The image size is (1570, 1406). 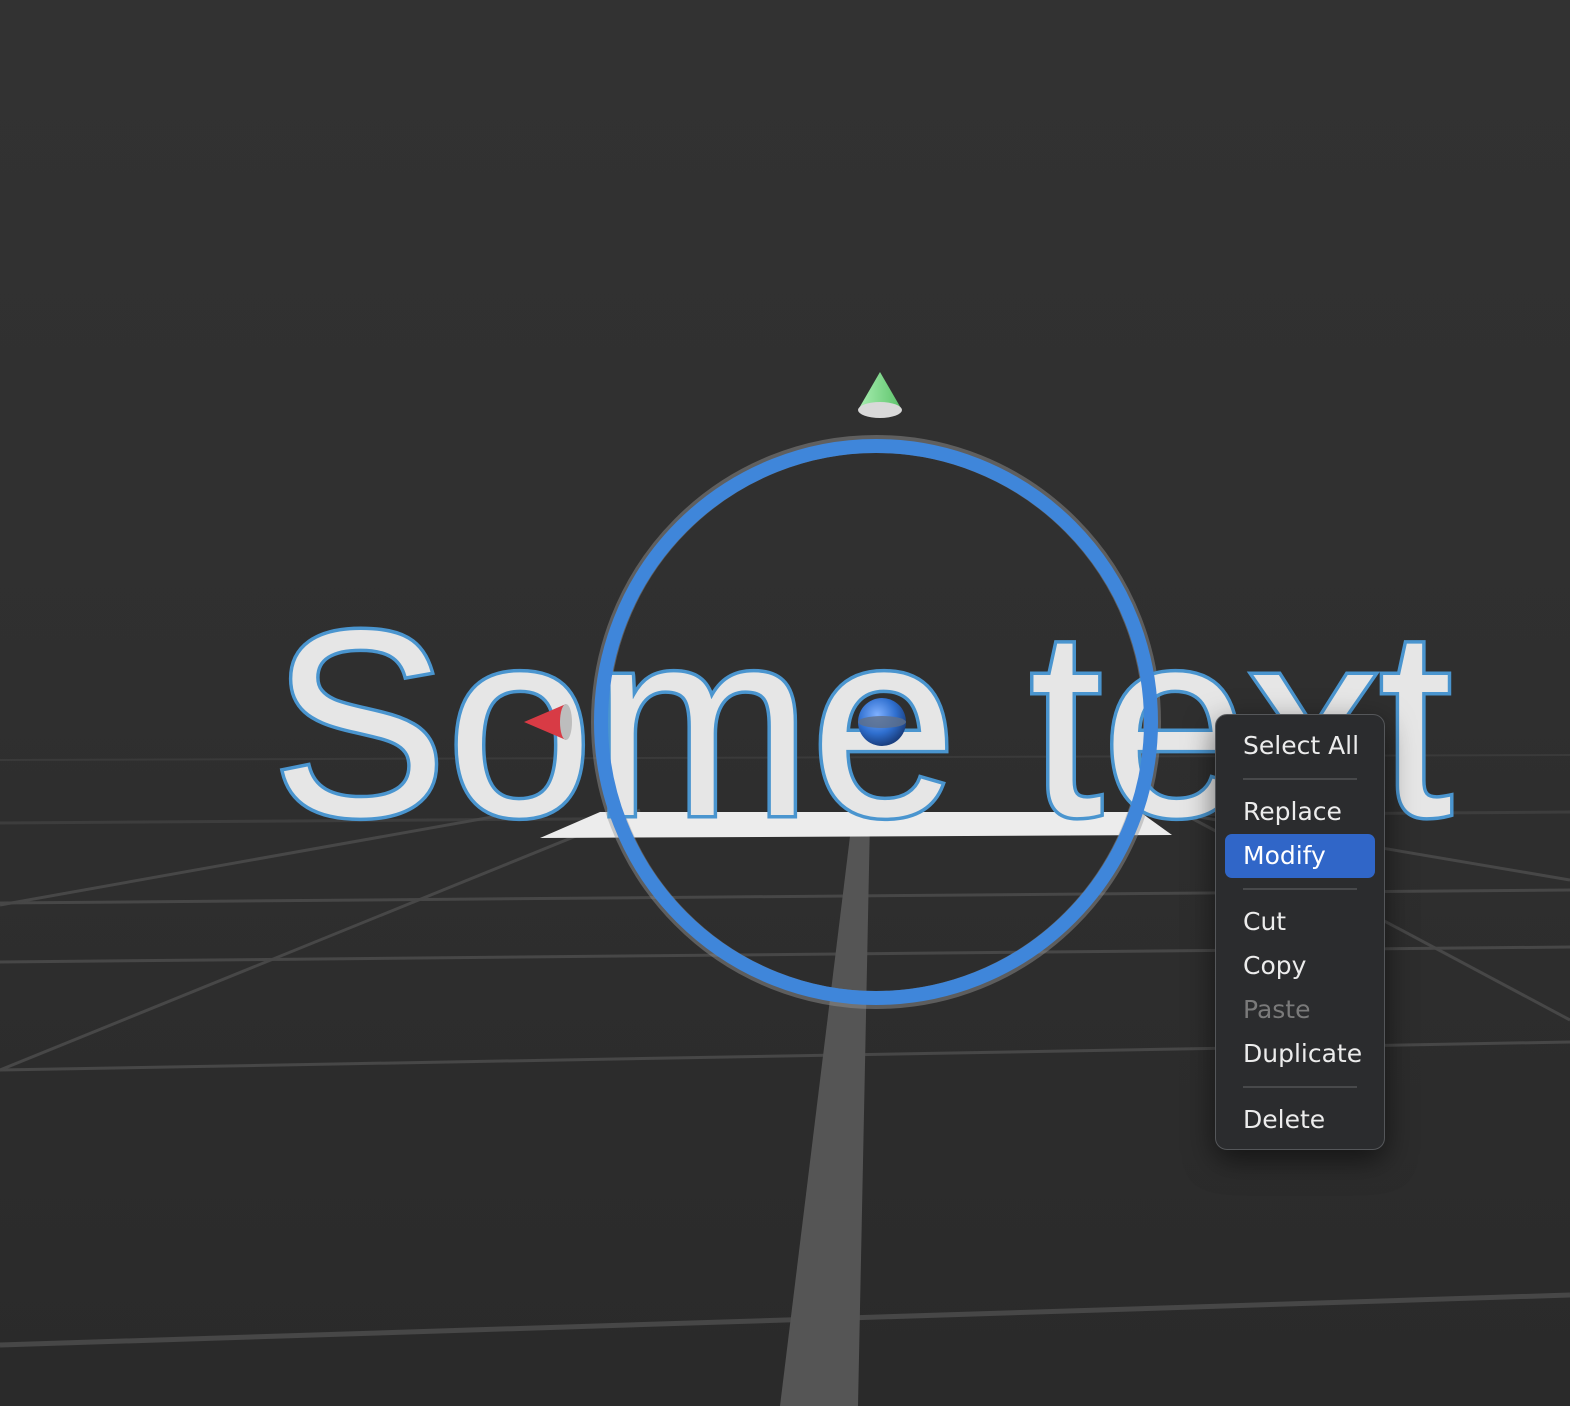 What do you see at coordinates (1277, 1009) in the screenshot?
I see `menu-item-paste: Paste` at bounding box center [1277, 1009].